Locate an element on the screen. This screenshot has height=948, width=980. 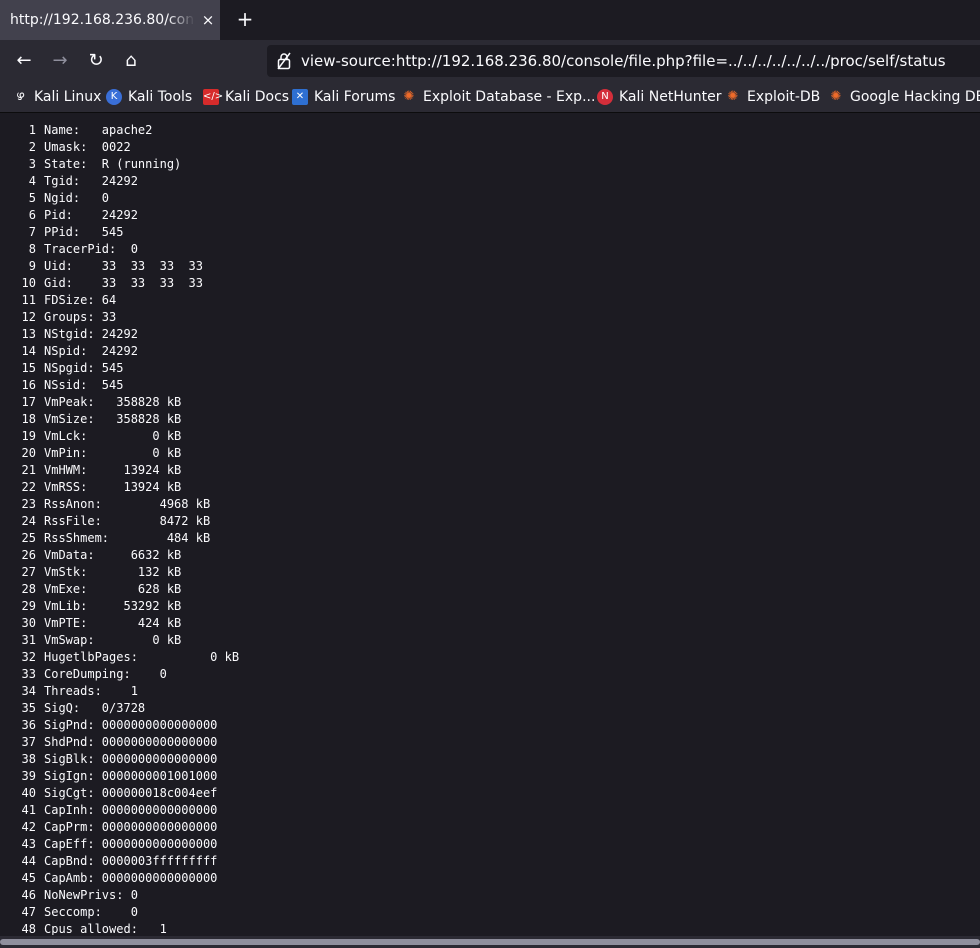
line-text: VmSwap: 0 kB is located at coordinates (113, 640).